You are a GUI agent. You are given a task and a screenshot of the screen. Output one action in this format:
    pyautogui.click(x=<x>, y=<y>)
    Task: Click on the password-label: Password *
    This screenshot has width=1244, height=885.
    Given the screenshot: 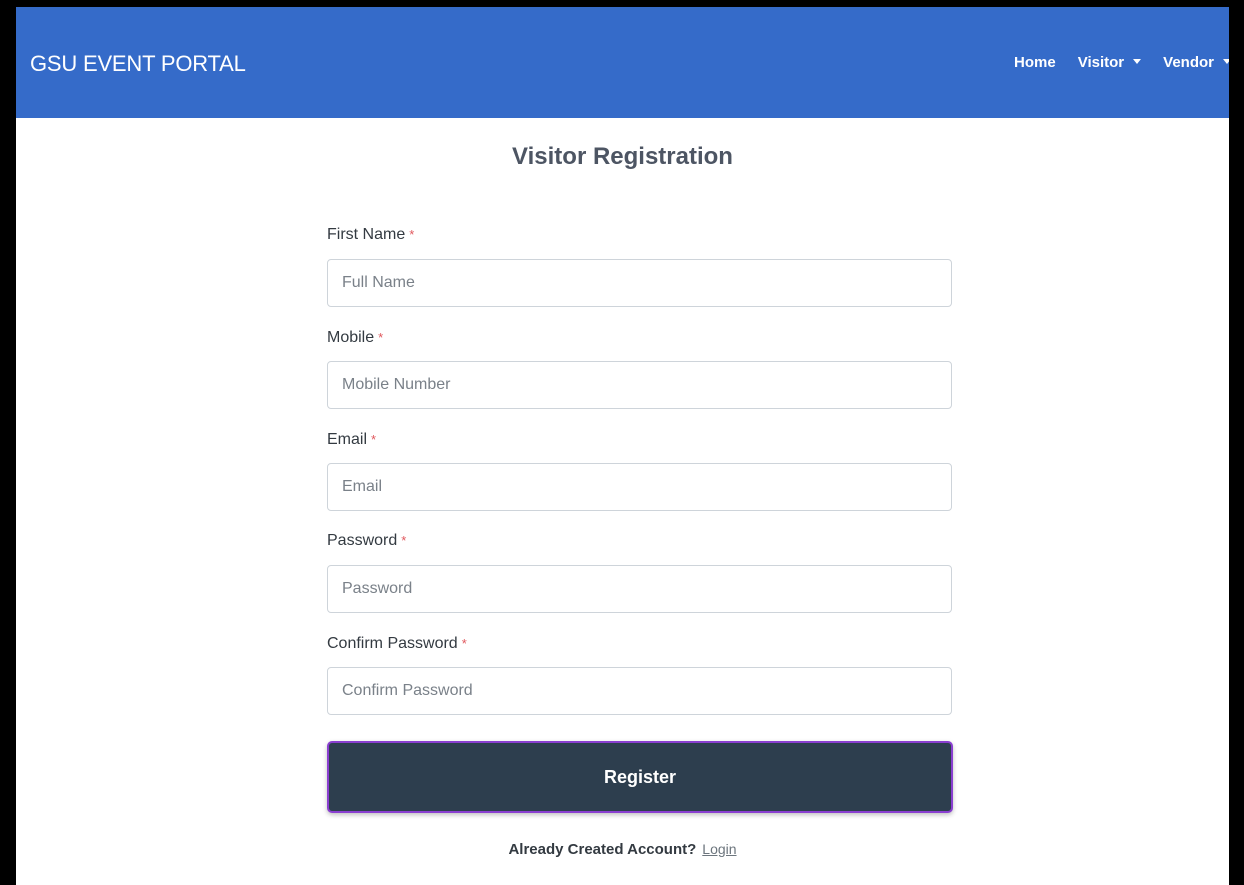 What is the action you would take?
    pyautogui.click(x=366, y=541)
    